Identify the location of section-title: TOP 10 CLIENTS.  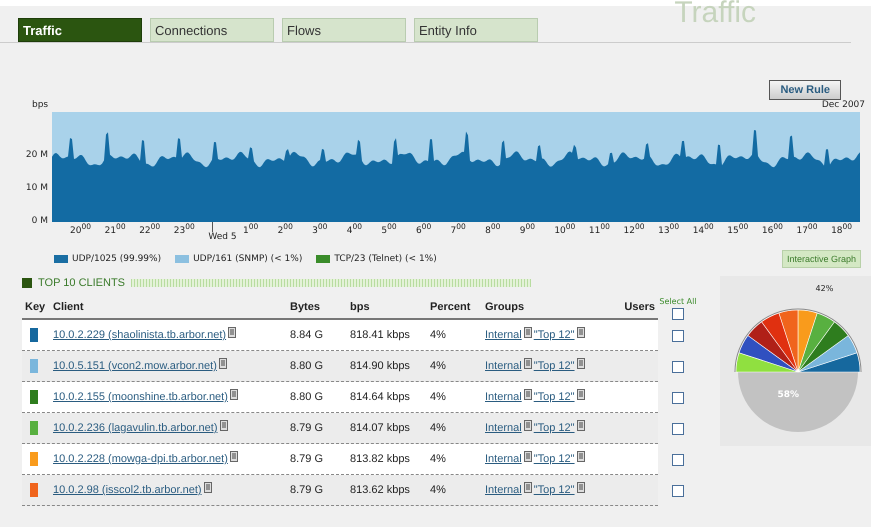
(82, 283).